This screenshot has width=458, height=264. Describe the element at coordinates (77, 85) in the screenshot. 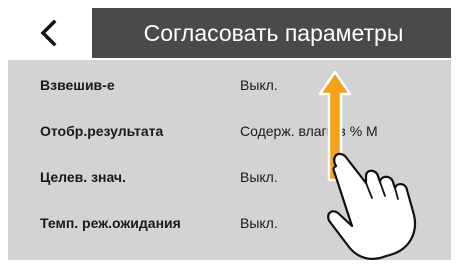

I see `setting-label: Взвешив-е` at that location.